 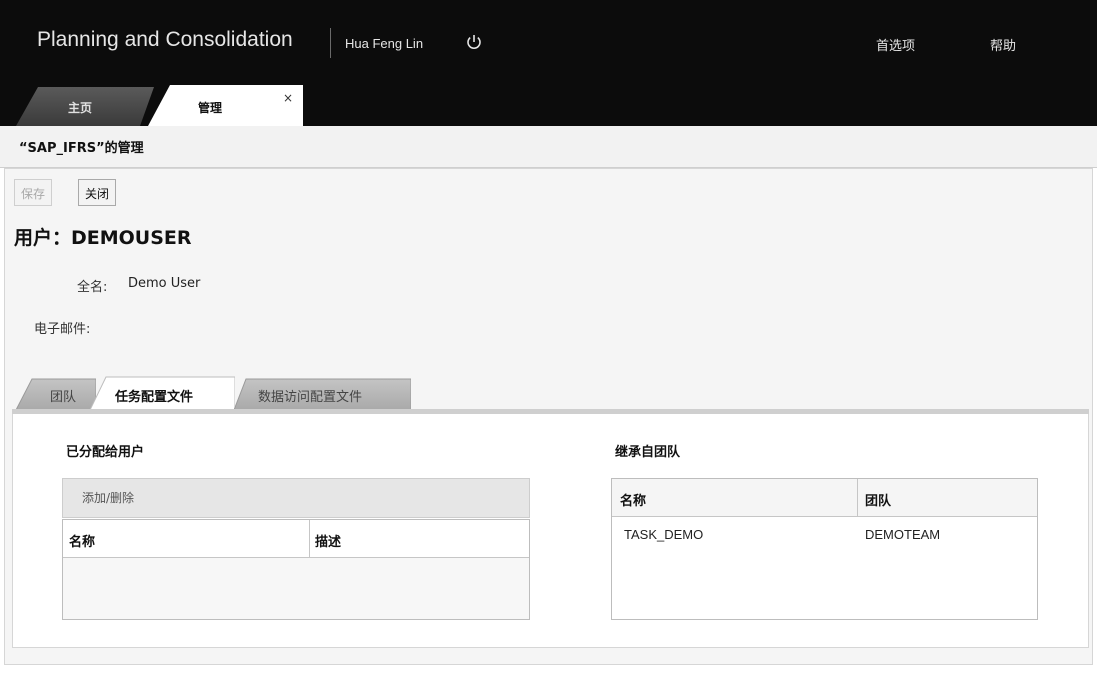 I want to click on breadcrumb-bar, so click(x=548, y=147).